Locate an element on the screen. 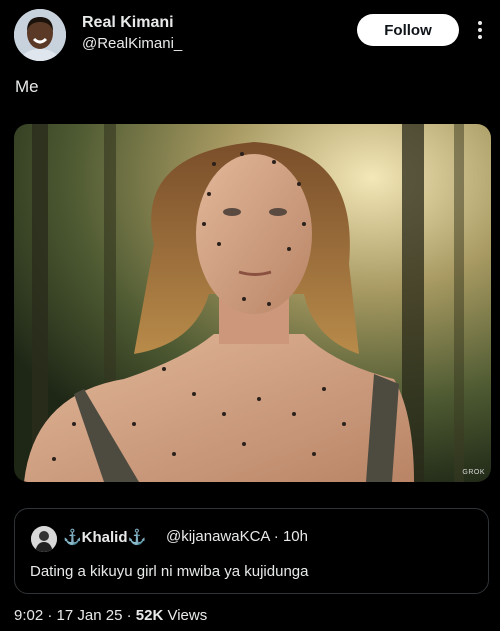  author-display-name: Real Kimani is located at coordinates (128, 23).